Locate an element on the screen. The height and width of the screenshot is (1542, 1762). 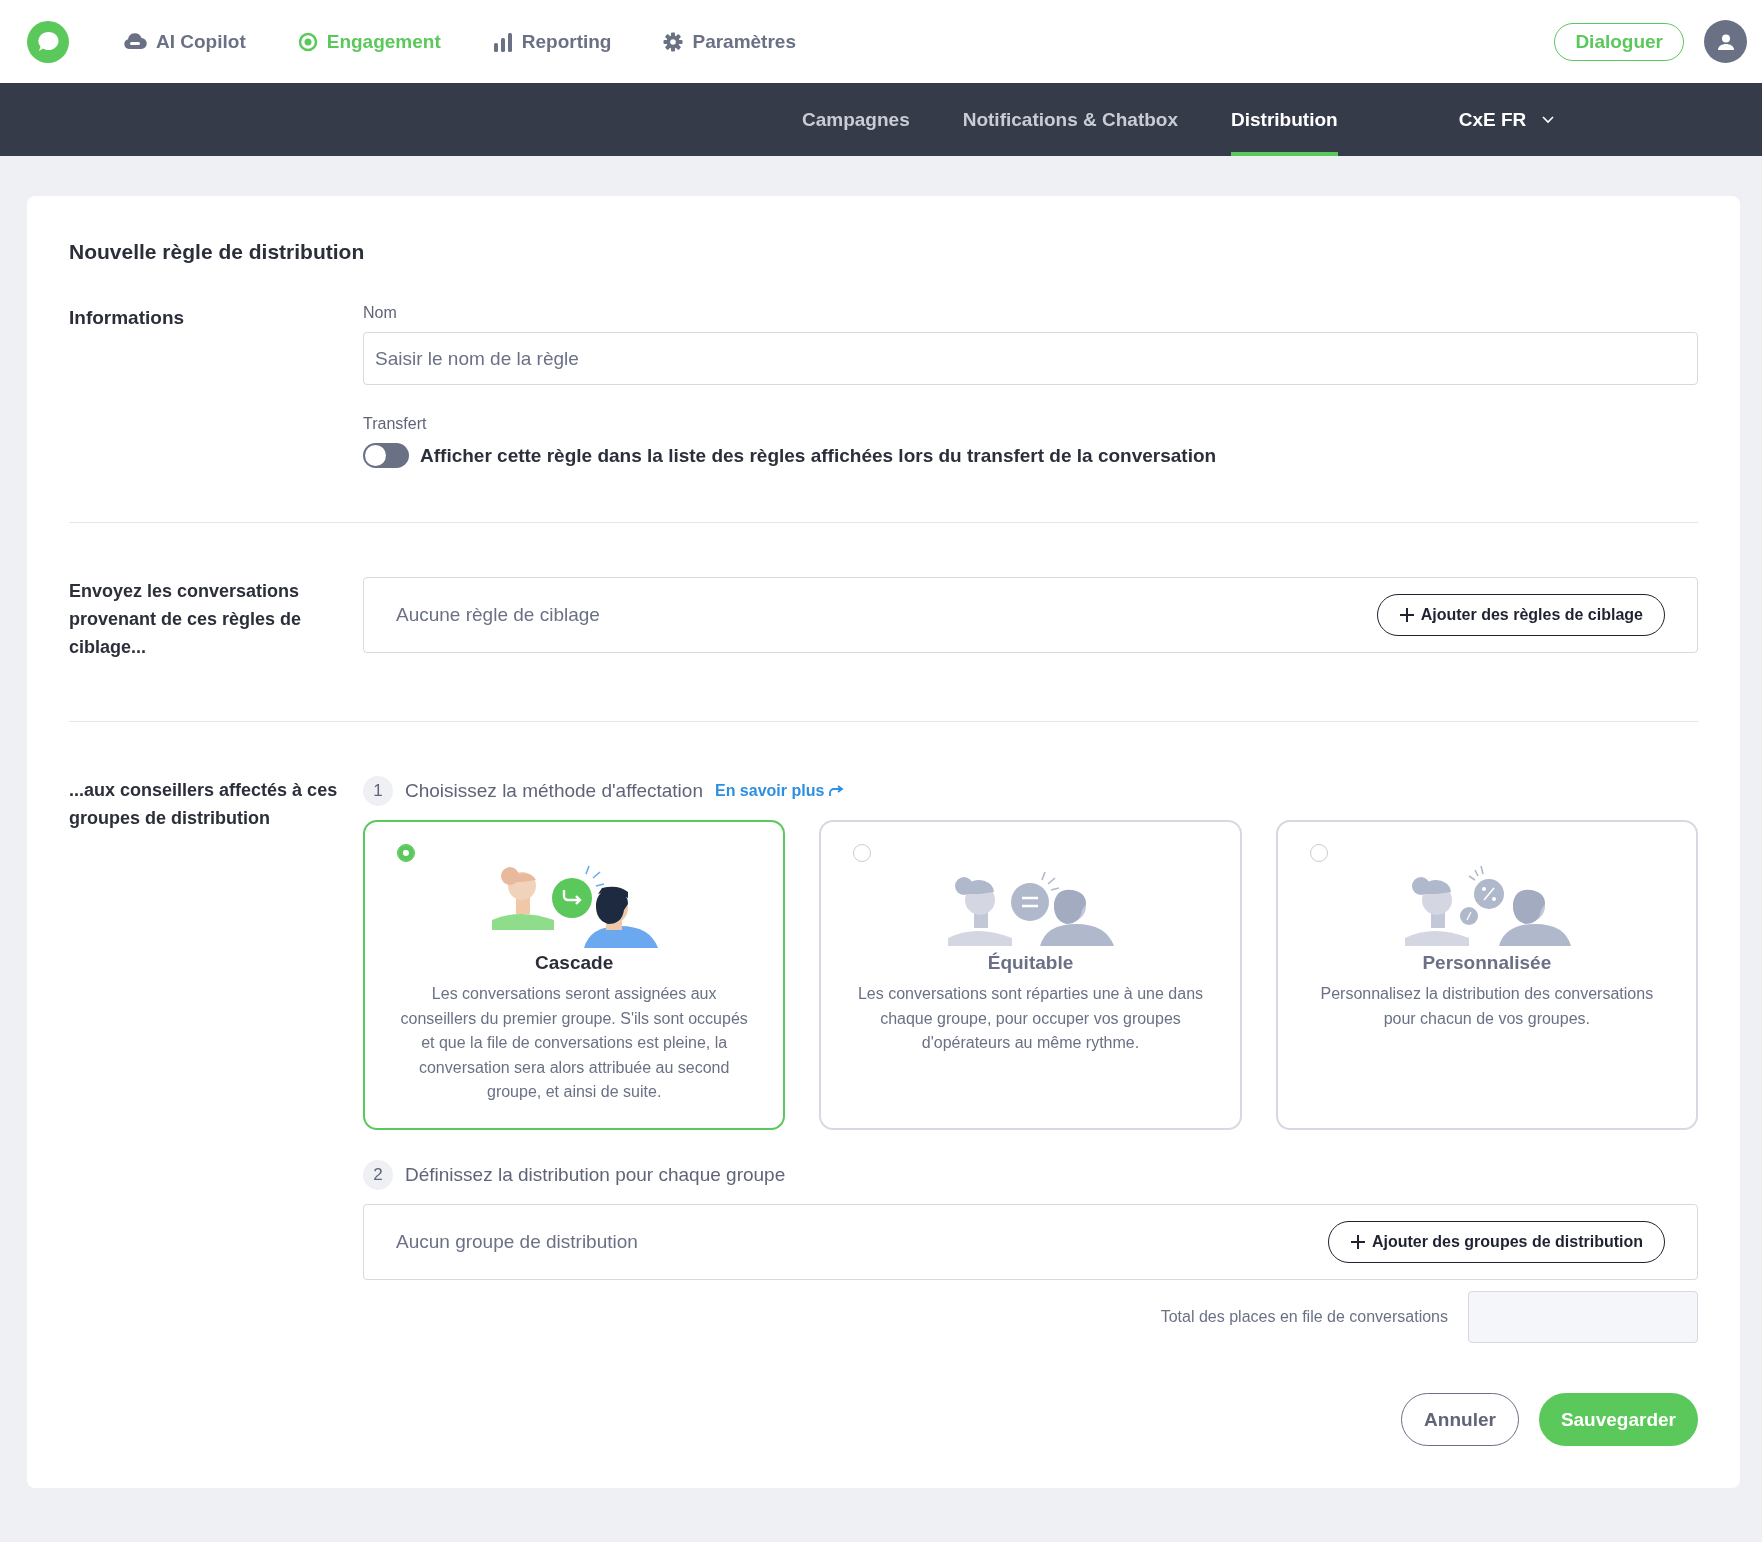
add-targeting-button: Ajouter des règles de ciblage is located at coordinates (1520, 615).